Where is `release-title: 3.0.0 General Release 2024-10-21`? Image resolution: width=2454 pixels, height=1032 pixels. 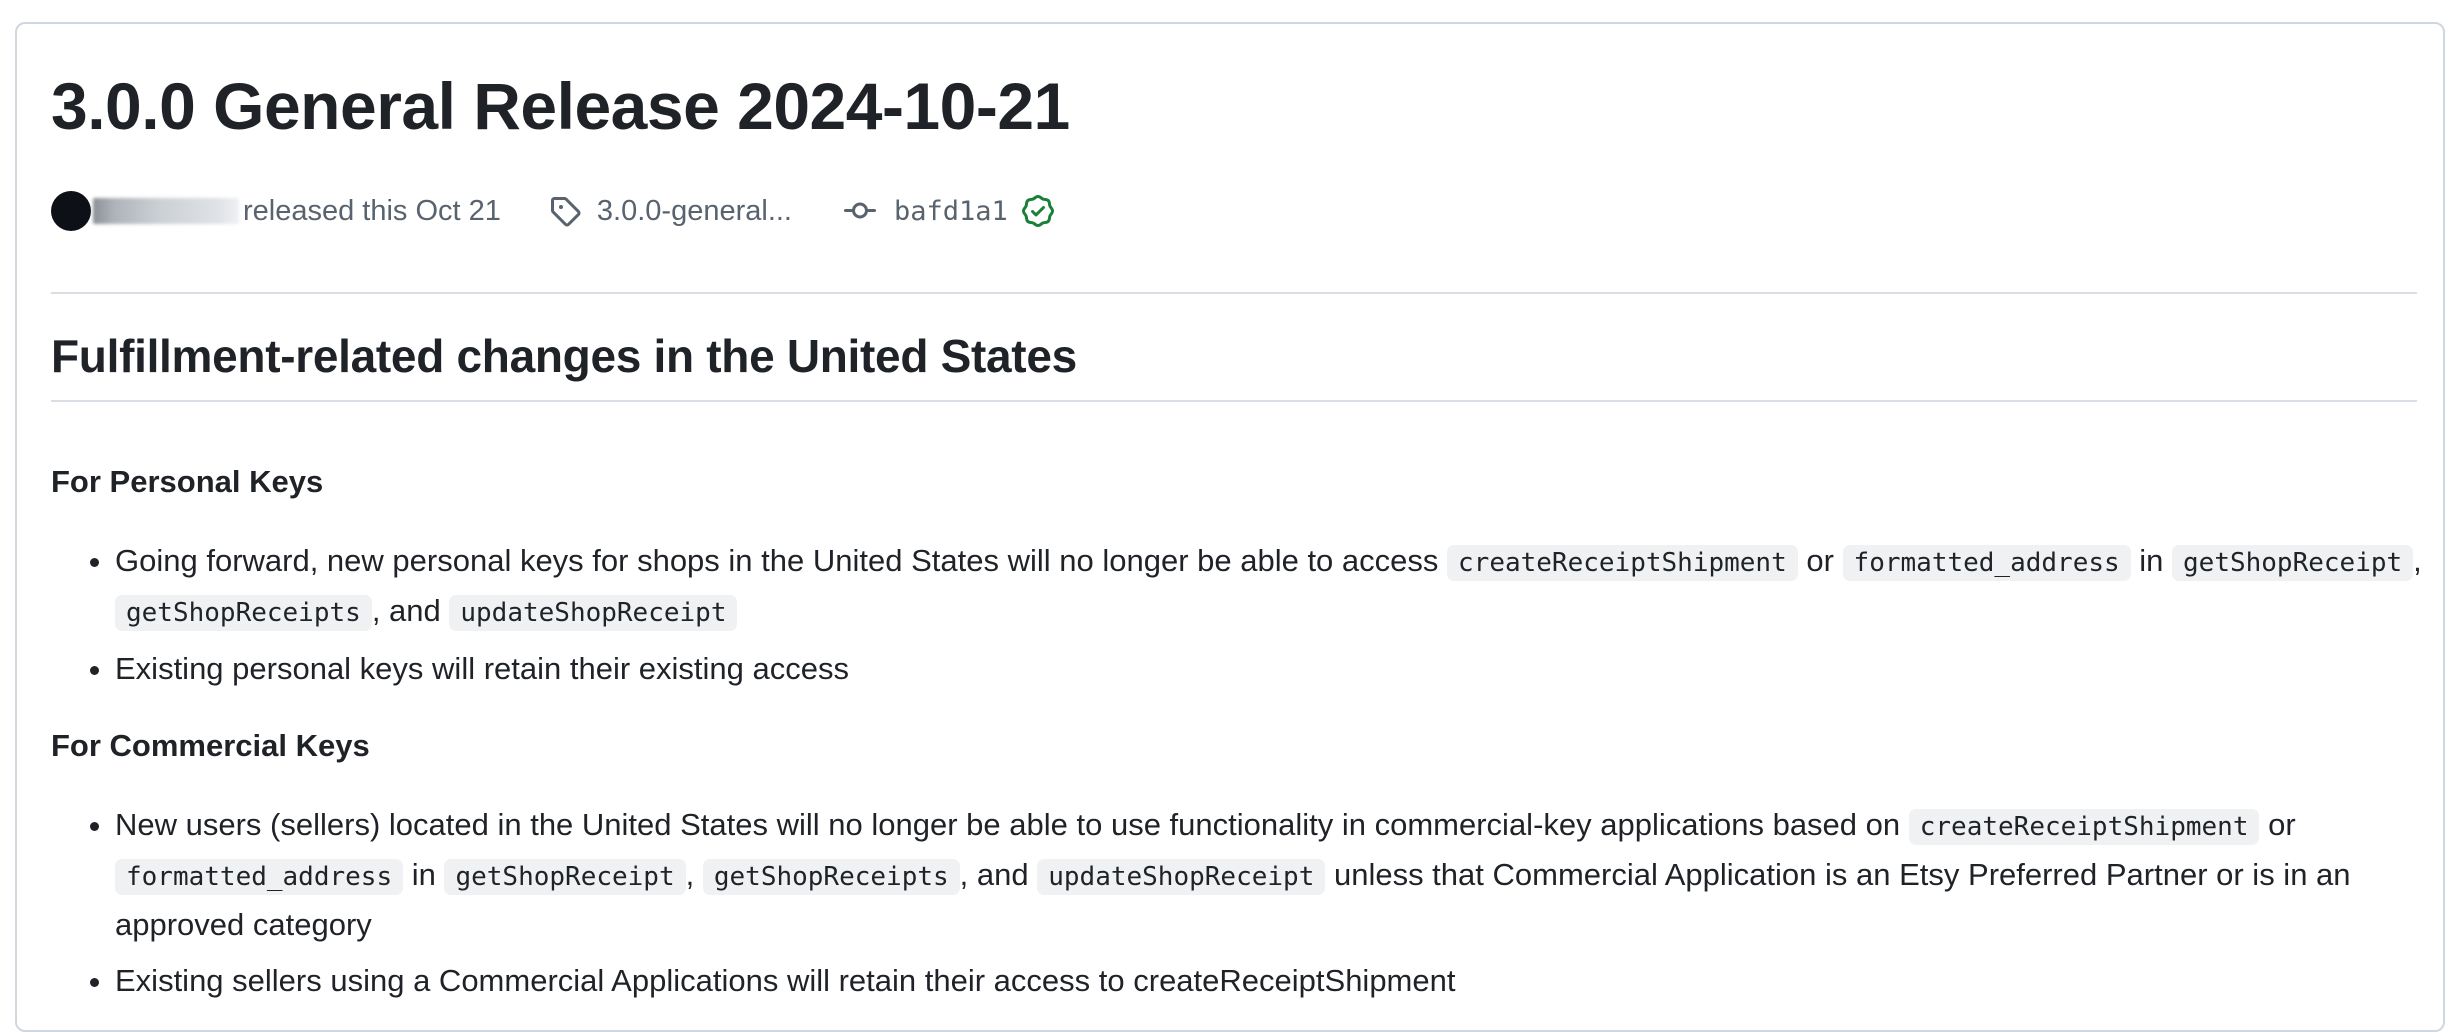 release-title: 3.0.0 General Release 2024-10-21 is located at coordinates (560, 106).